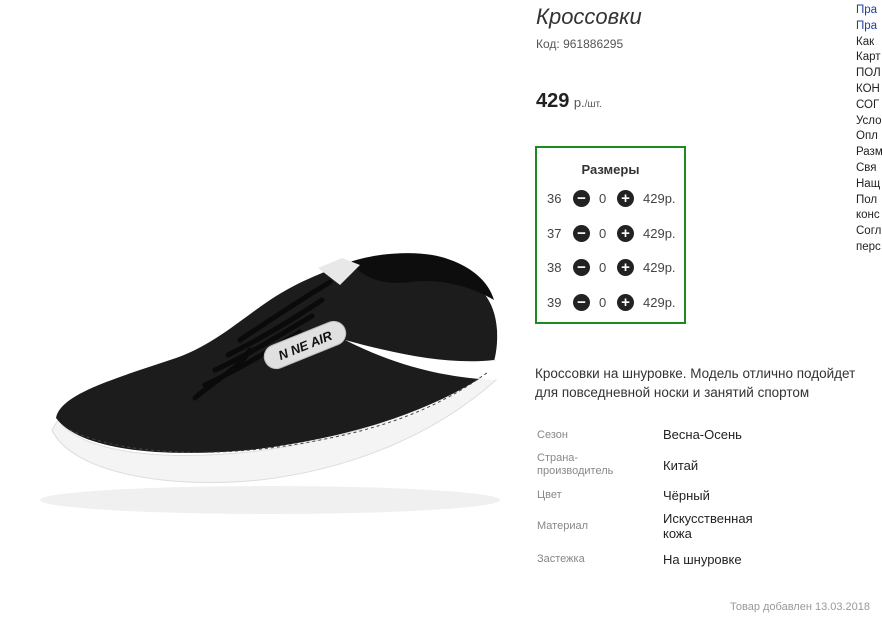 The width and height of the screenshot is (882, 639). I want to click on property-value: Китай, so click(681, 465).